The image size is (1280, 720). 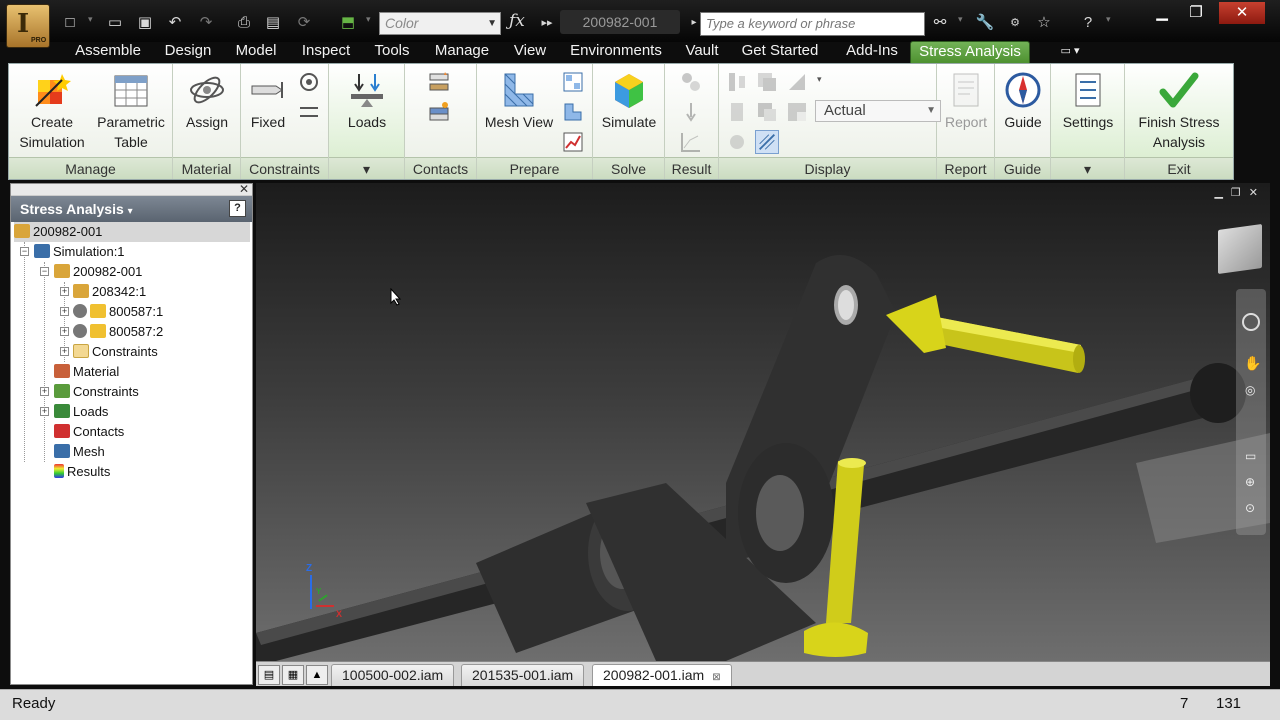 What do you see at coordinates (872, 52) in the screenshot?
I see `tab-add-ins: Add-Ins` at bounding box center [872, 52].